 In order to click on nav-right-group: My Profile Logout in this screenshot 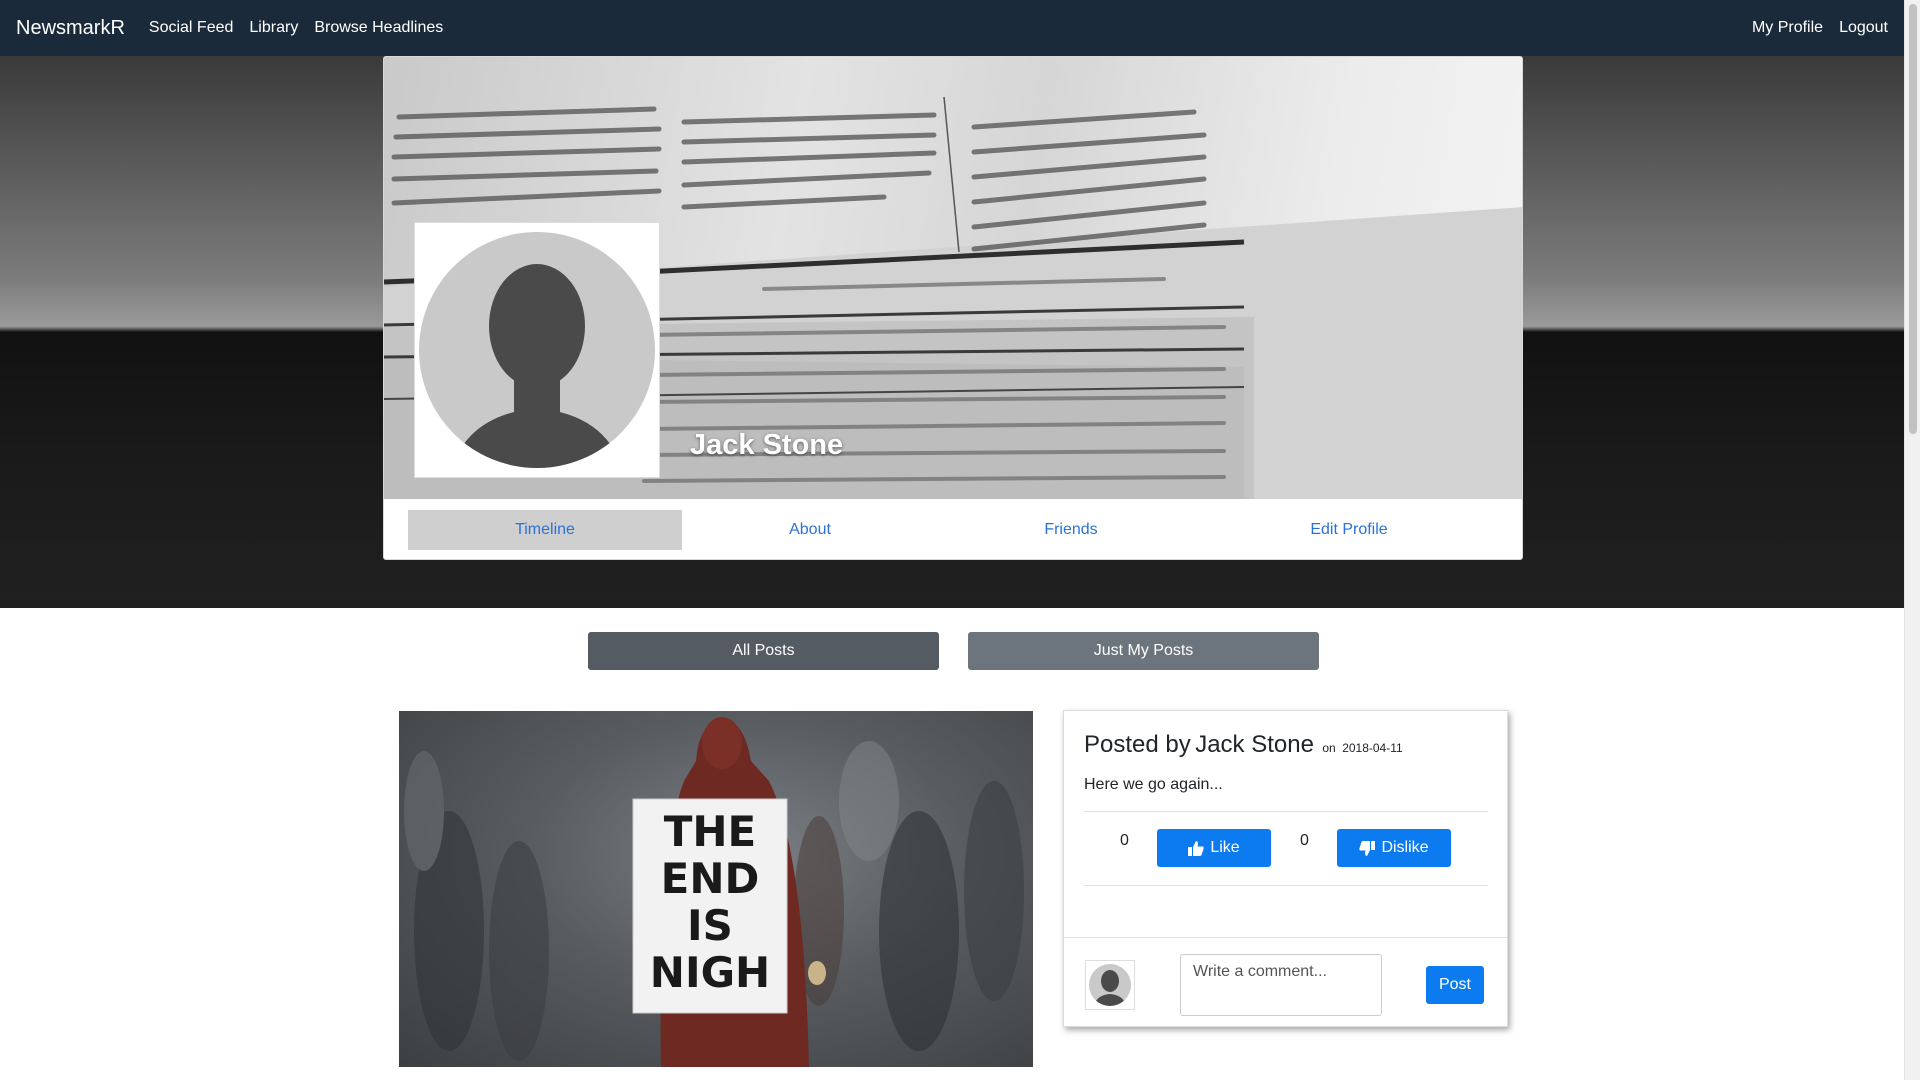, I will do `click(1812, 28)`.